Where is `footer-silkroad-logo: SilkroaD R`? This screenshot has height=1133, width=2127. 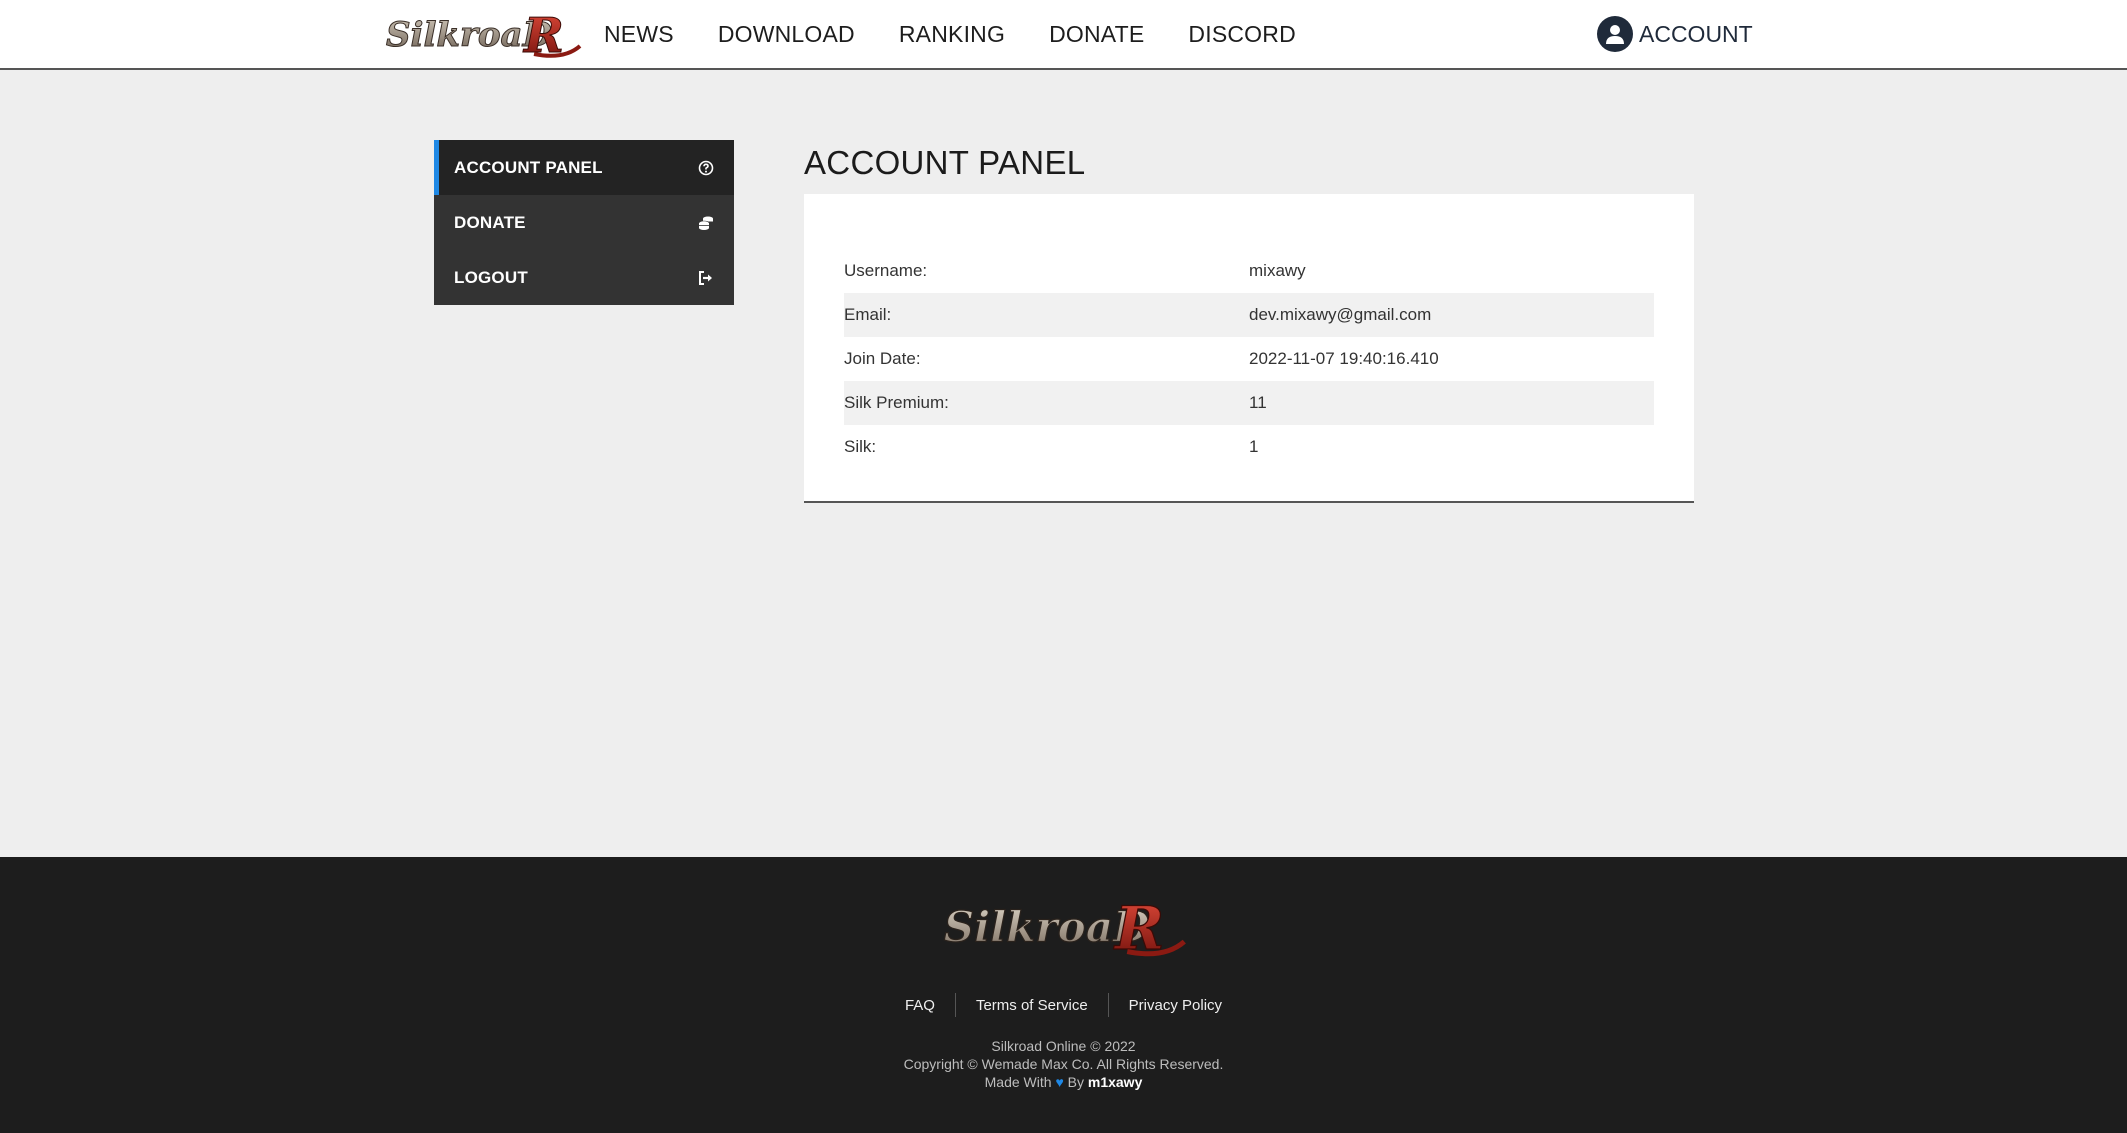
footer-silkroad-logo: SilkroaD R is located at coordinates (1064, 928).